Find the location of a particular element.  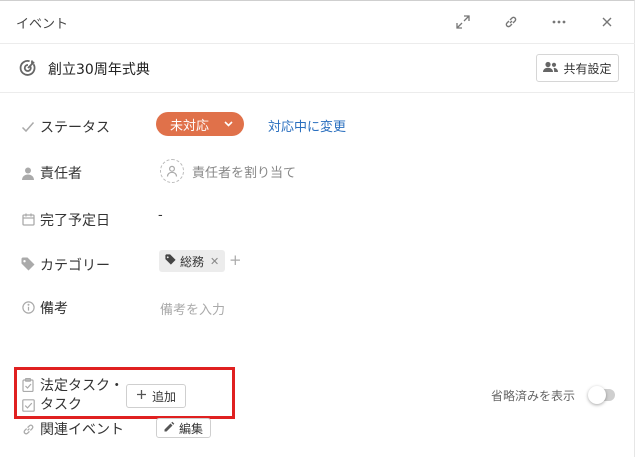

plus-icon is located at coordinates (141, 396).